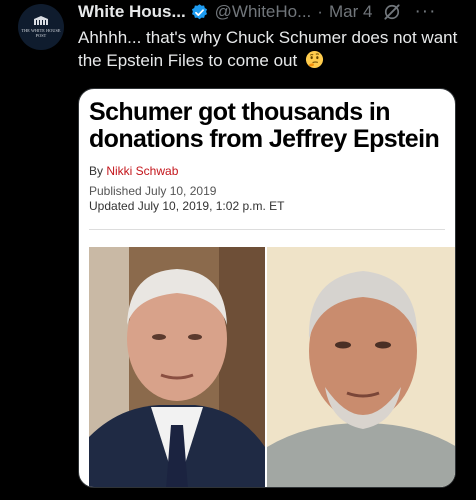 The width and height of the screenshot is (476, 500). What do you see at coordinates (350, 12) in the screenshot?
I see `post-date: Mar 4` at bounding box center [350, 12].